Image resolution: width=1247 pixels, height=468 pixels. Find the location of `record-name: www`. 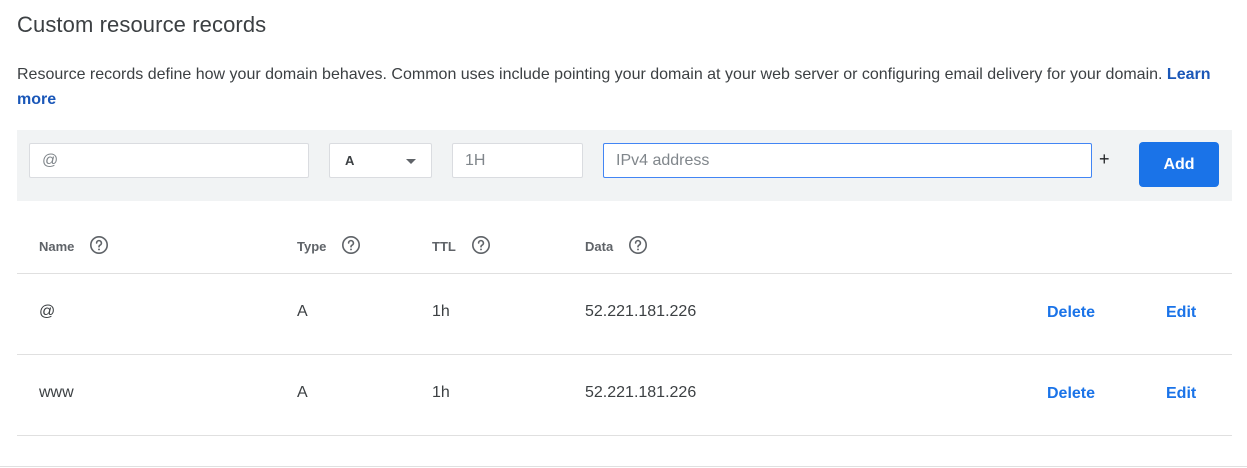

record-name: www is located at coordinates (56, 392).